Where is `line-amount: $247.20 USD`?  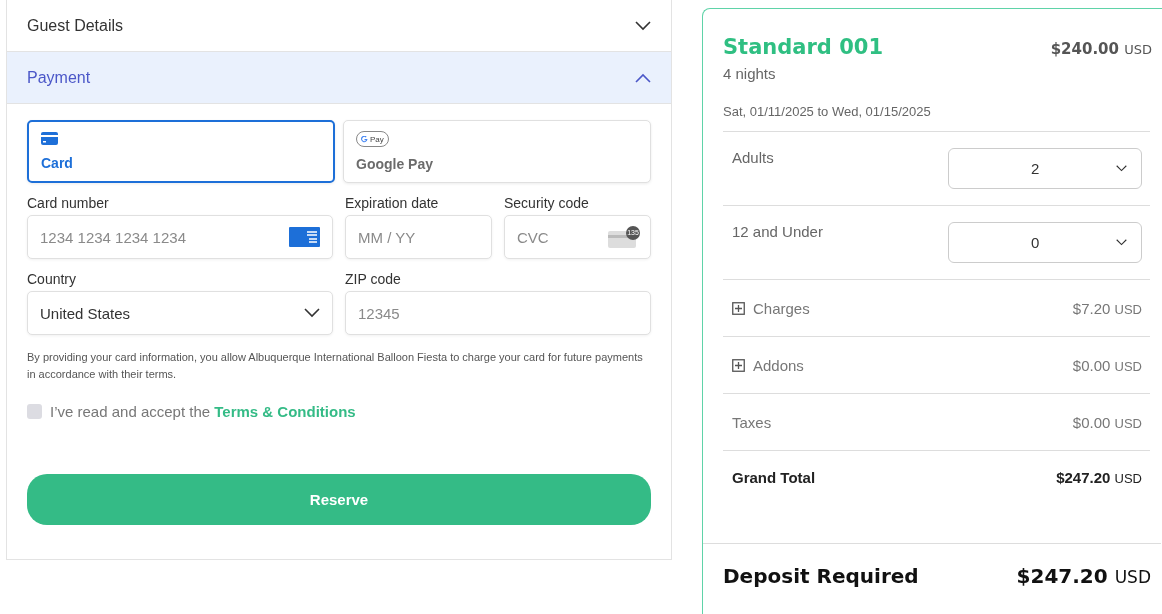 line-amount: $247.20 USD is located at coordinates (1099, 477).